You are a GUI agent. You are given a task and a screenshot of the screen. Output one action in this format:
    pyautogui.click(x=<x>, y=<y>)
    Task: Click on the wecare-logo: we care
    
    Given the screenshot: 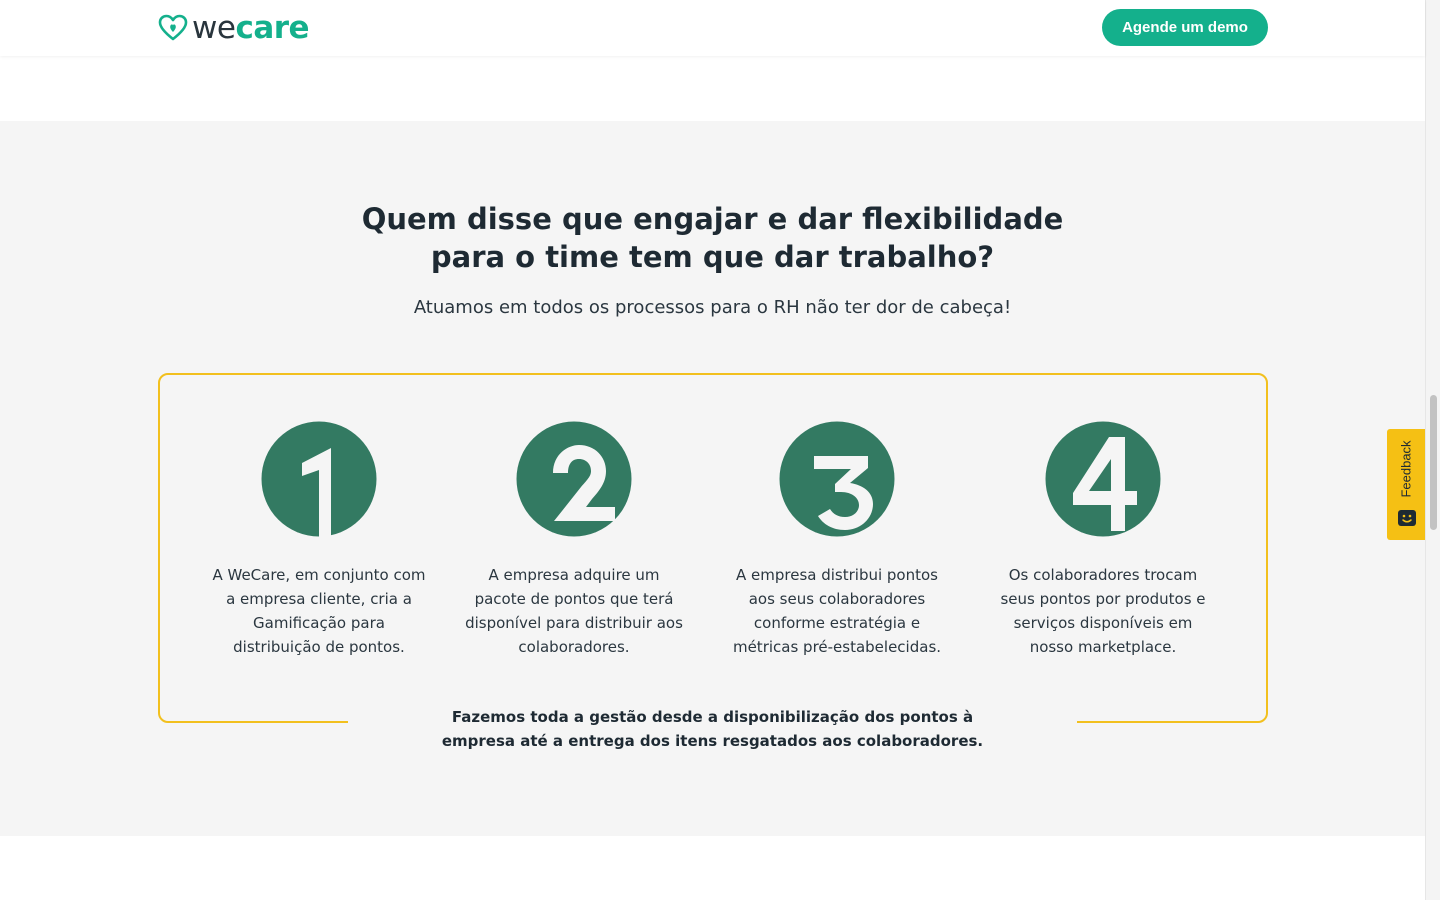 What is the action you would take?
    pyautogui.click(x=234, y=28)
    